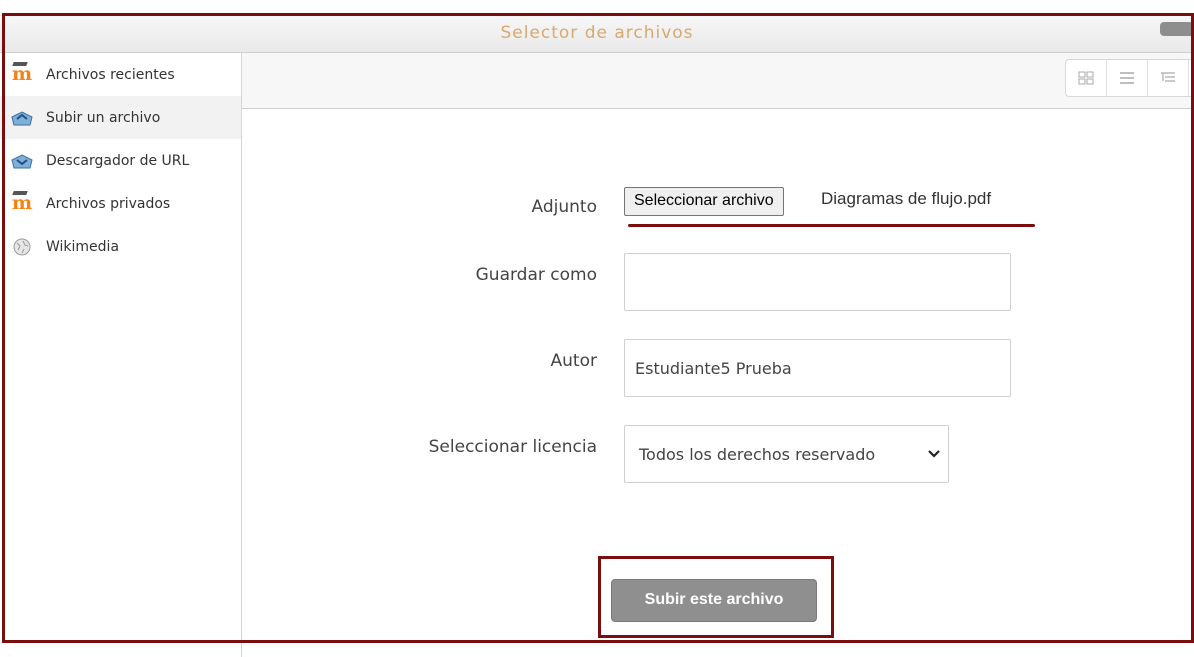  I want to click on author-input: Estudiante5 Prueba, so click(817, 368).